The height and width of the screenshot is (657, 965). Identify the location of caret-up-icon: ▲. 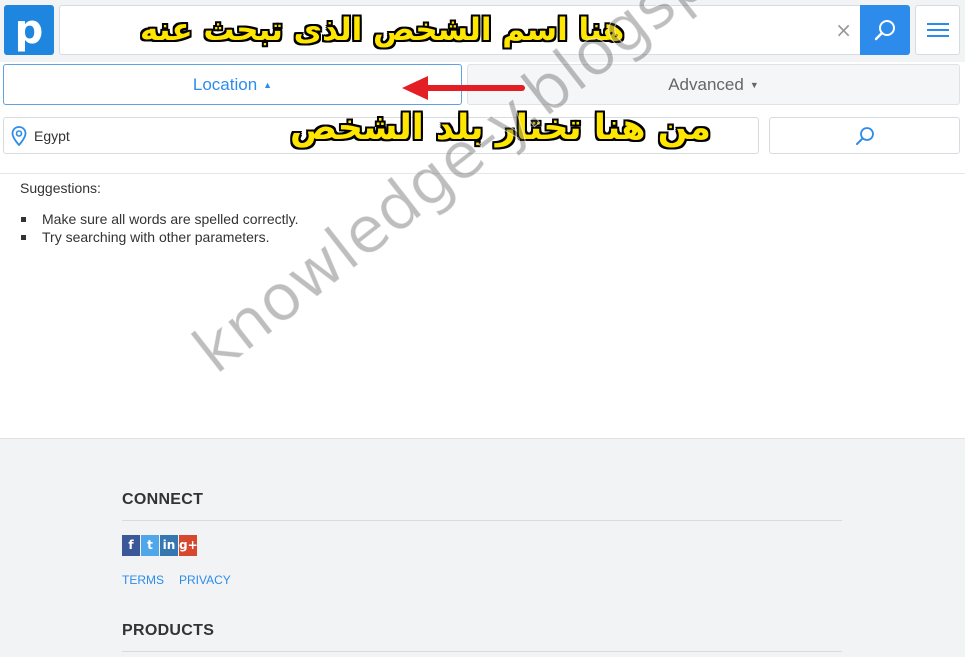
(268, 85).